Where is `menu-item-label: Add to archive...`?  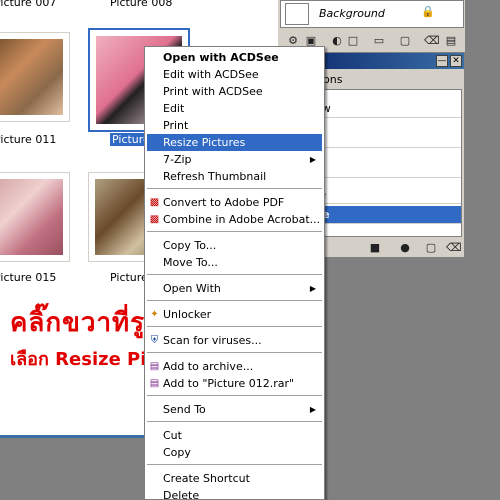
menu-item-label: Add to archive... is located at coordinates (208, 366).